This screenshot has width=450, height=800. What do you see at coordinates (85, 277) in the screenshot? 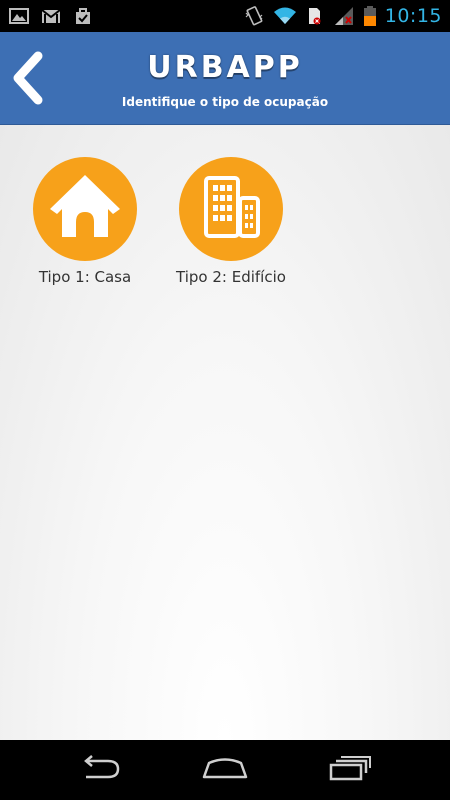
I see `option-casa-label: Tipo 1: Casa` at bounding box center [85, 277].